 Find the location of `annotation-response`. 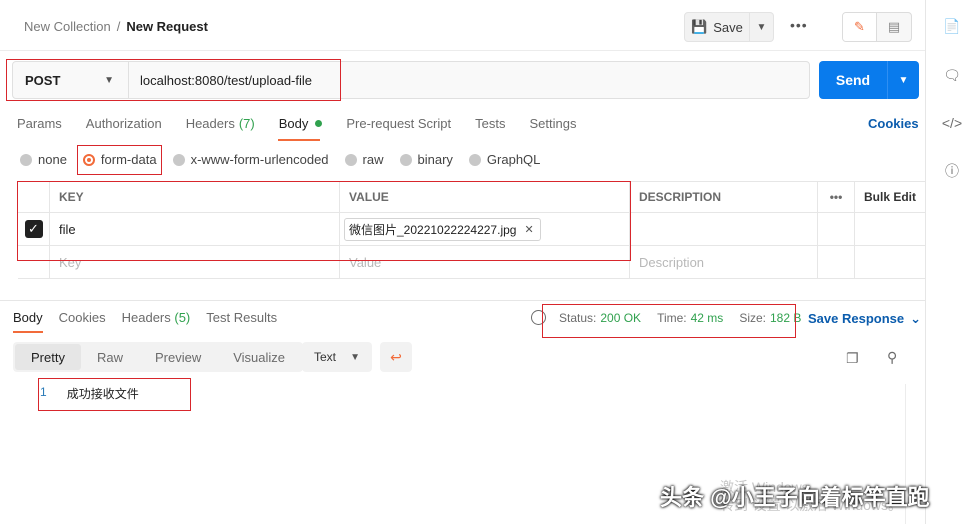

annotation-response is located at coordinates (114, 394).